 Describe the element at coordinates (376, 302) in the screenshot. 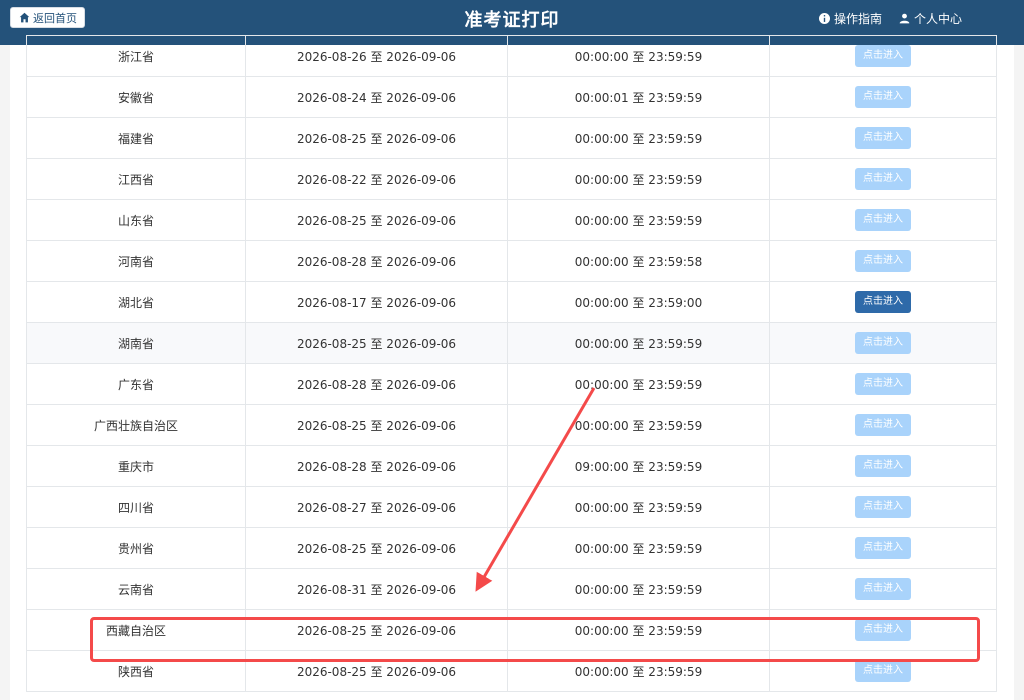

I see `date-range-cell: 2026-08-17 至 2026-09-06` at that location.